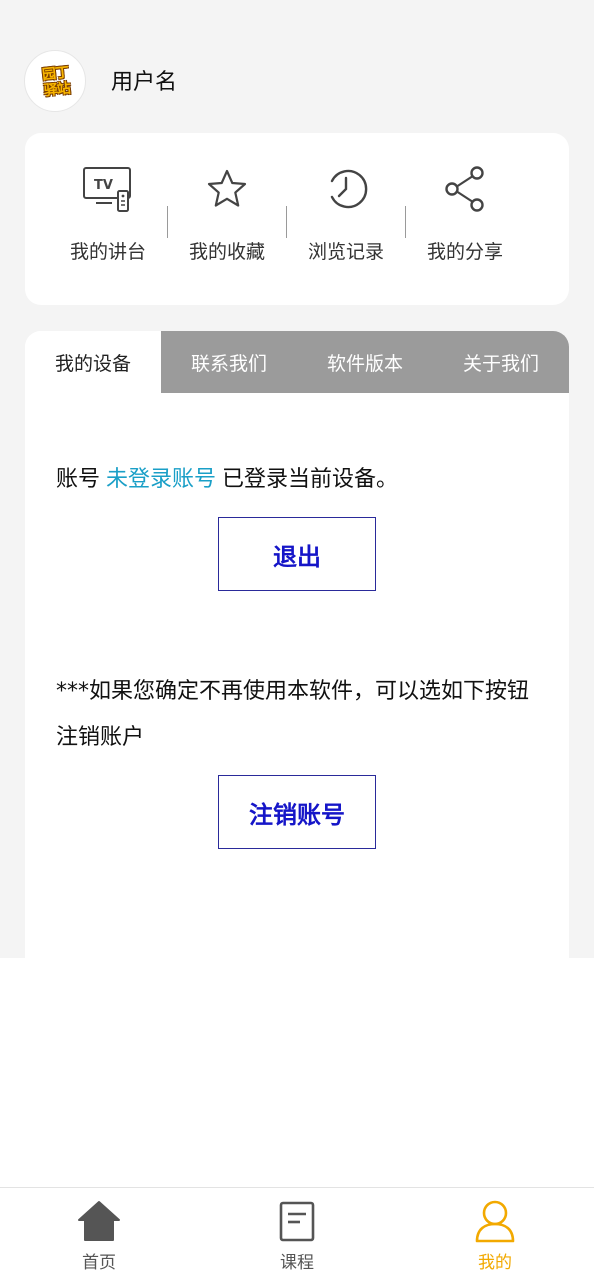 This screenshot has height=1280, width=594. I want to click on share-icon, so click(465, 189).